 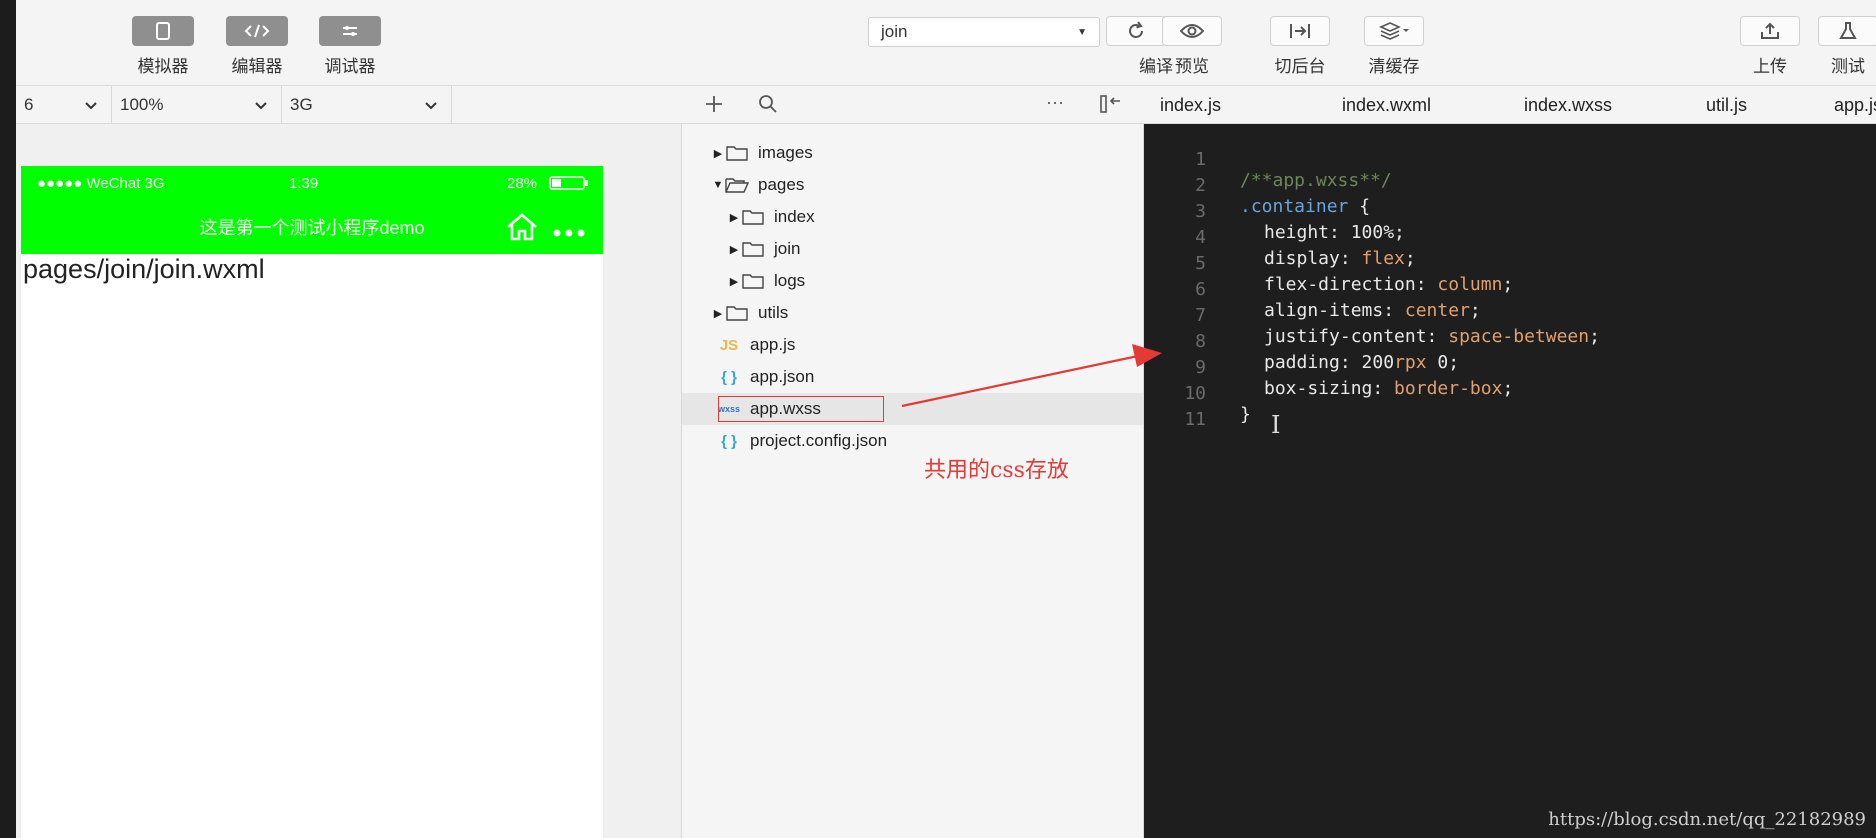 I want to click on code-line: 10 }, so click(x=1510, y=393).